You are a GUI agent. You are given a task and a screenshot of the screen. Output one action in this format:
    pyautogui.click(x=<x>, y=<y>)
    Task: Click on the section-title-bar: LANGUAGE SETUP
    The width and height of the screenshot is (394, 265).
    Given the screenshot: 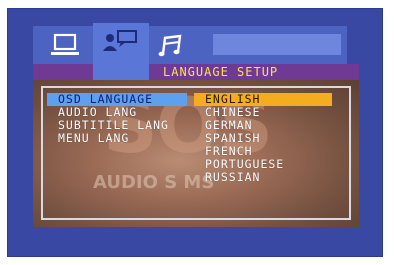 What is the action you would take?
    pyautogui.click(x=196, y=72)
    